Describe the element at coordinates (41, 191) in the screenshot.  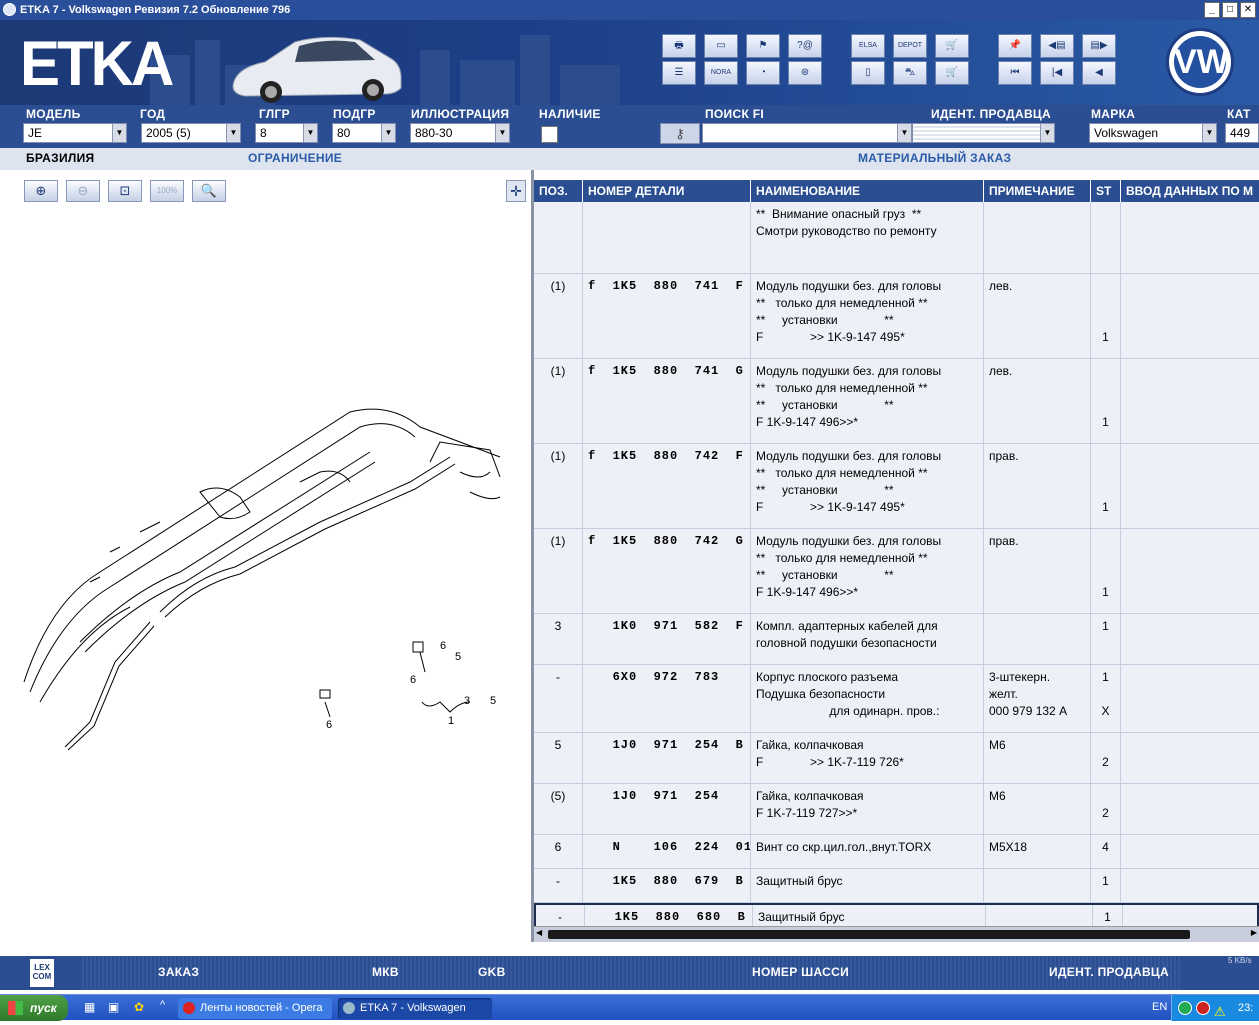
I see `zoom-in-icon: ⊕` at that location.